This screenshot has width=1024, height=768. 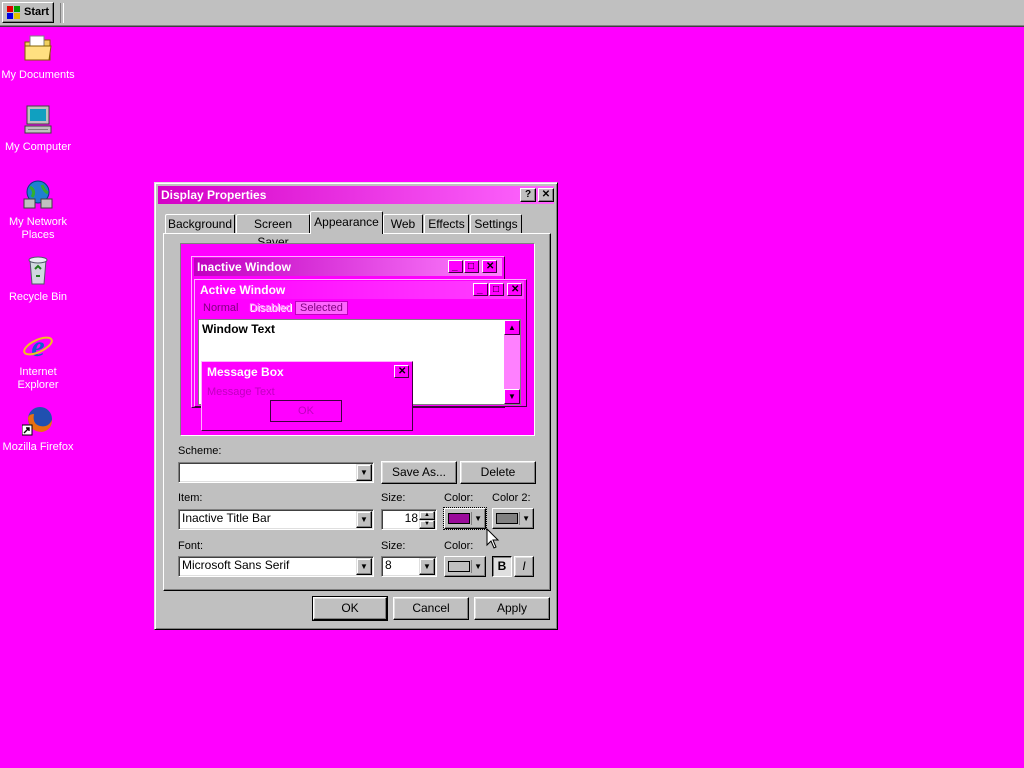 I want to click on internet-explorer-icon: e, so click(x=38, y=346).